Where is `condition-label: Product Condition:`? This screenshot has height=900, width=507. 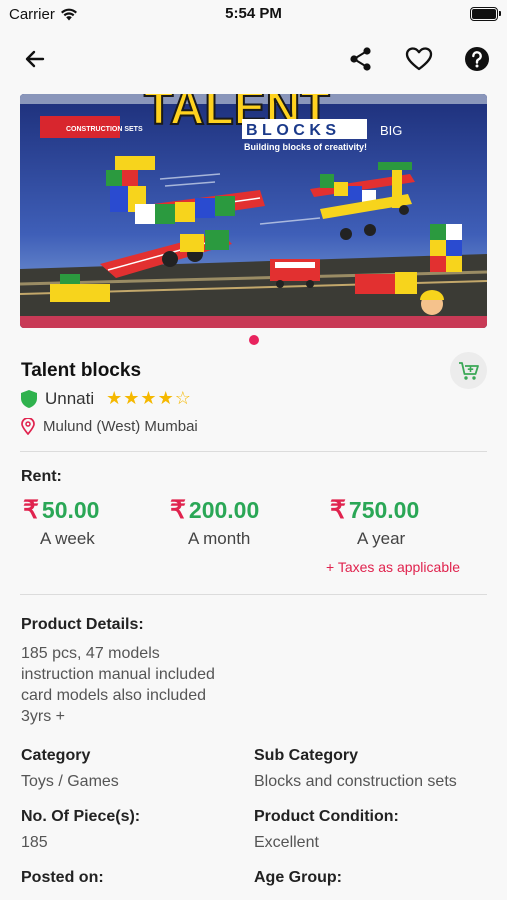
condition-label: Product Condition: is located at coordinates (326, 816).